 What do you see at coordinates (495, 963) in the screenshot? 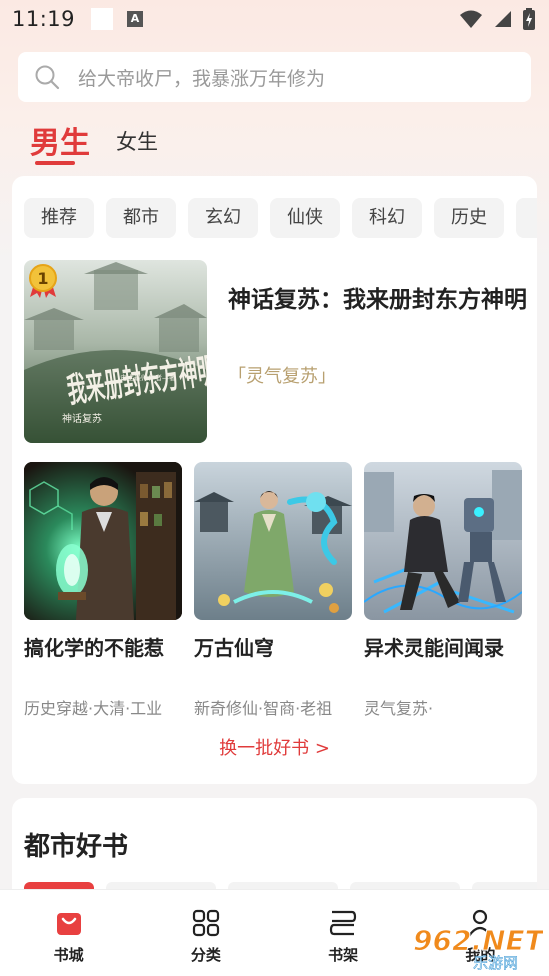
I see `svg-text: 乐游网` at bounding box center [495, 963].